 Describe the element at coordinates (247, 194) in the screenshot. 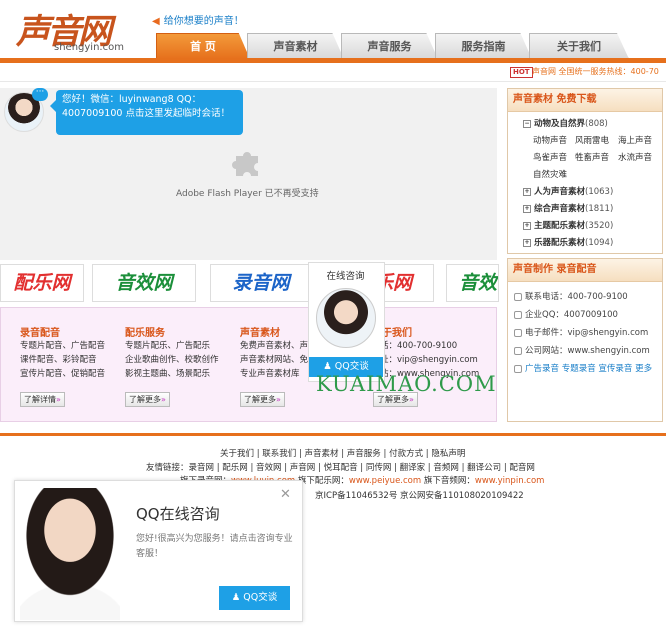

I see `flash-unsupported-text: Adobe Flash Player 已不再受支持` at that location.